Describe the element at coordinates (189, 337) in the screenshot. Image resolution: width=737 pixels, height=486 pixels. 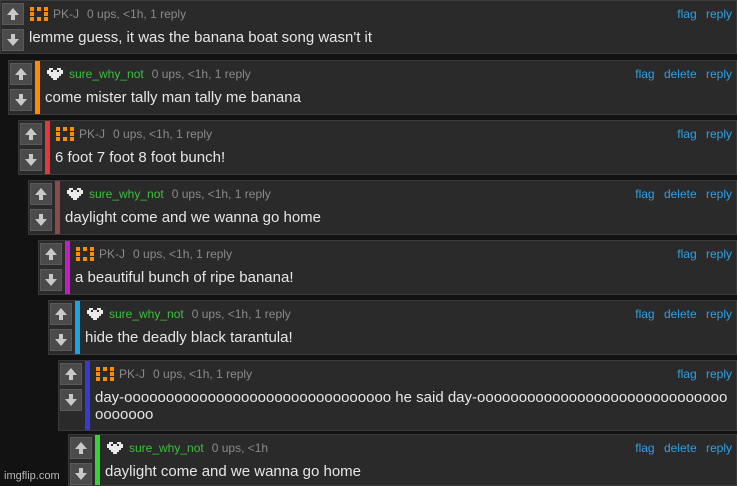
I see `comment-text: hide the deadly black tarantula!` at that location.